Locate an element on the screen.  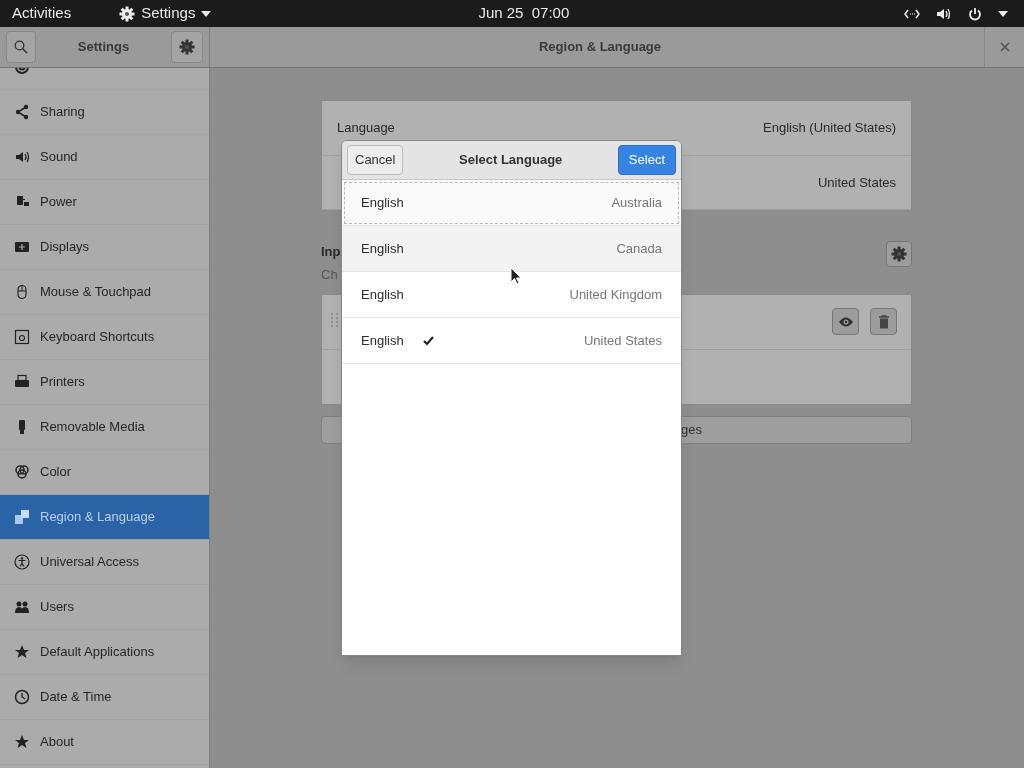
sidebar-item: Sound is located at coordinates (104, 157).